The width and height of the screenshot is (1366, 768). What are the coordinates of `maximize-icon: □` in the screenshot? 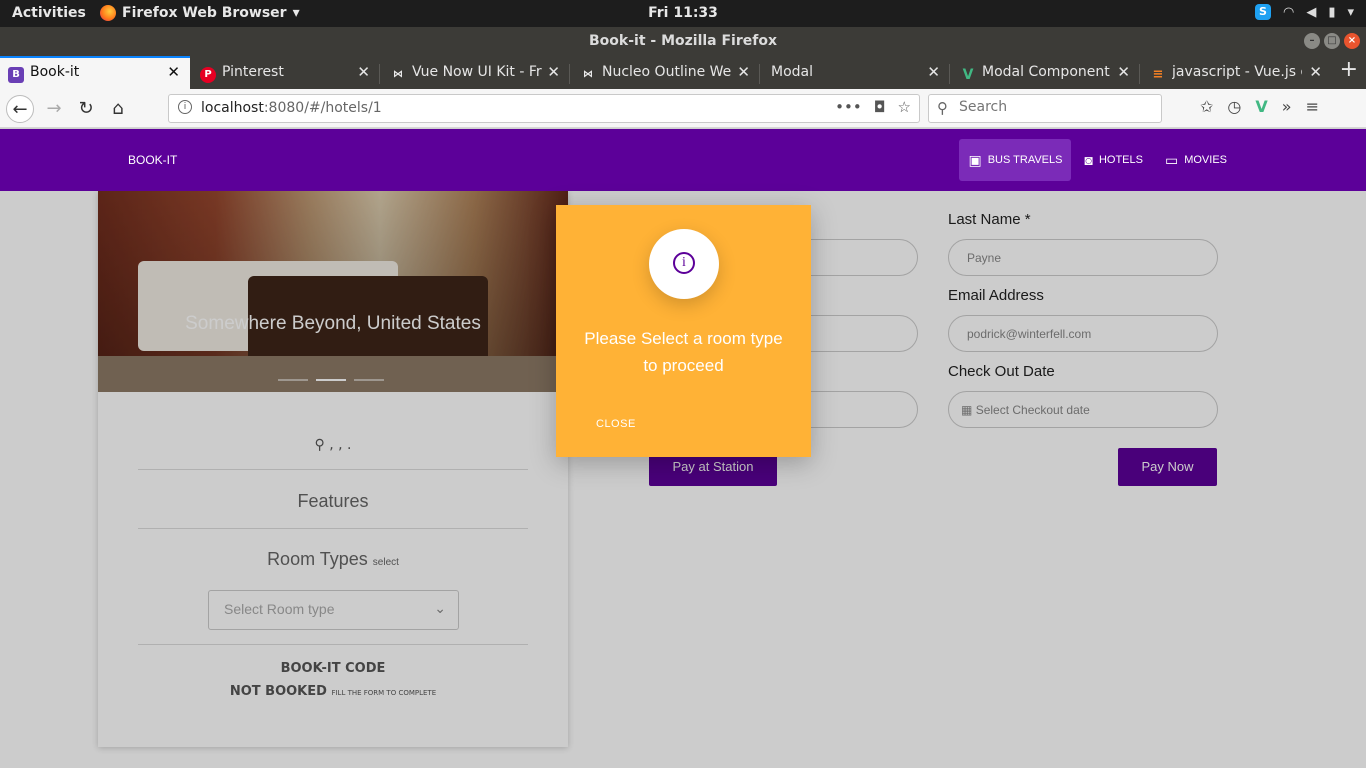 It's located at (1332, 41).